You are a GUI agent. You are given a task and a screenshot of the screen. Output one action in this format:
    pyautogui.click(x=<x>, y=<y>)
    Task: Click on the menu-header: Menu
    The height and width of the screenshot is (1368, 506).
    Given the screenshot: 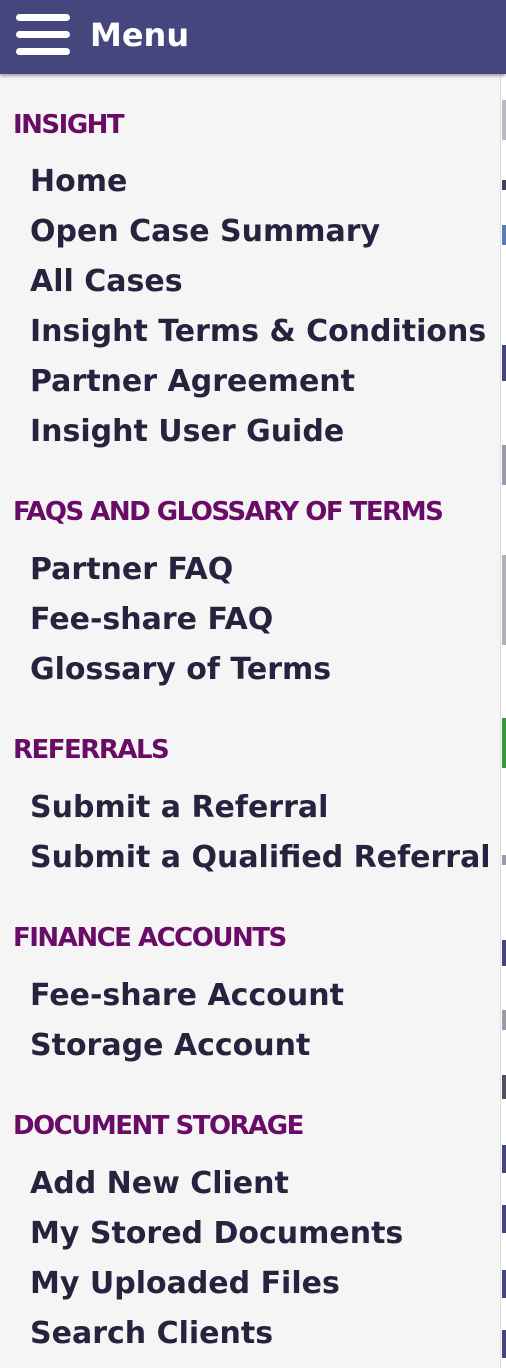 What is the action you would take?
    pyautogui.click(x=253, y=37)
    